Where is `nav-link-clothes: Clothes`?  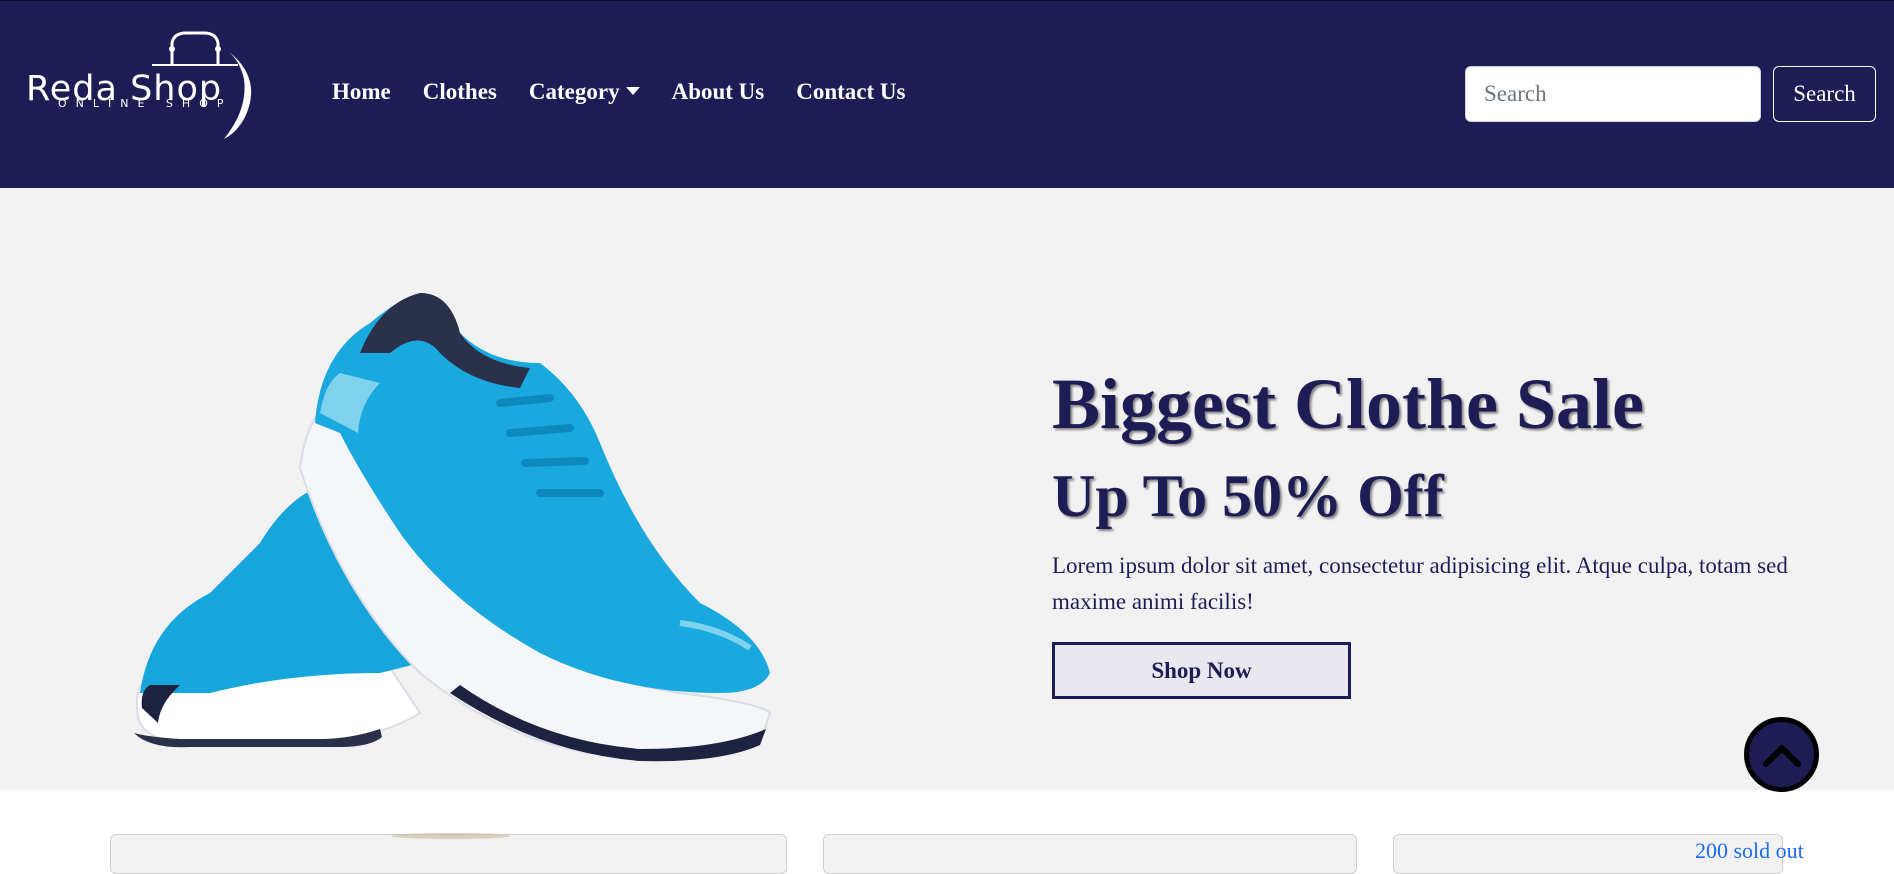
nav-link-clothes: Clothes is located at coordinates (460, 92).